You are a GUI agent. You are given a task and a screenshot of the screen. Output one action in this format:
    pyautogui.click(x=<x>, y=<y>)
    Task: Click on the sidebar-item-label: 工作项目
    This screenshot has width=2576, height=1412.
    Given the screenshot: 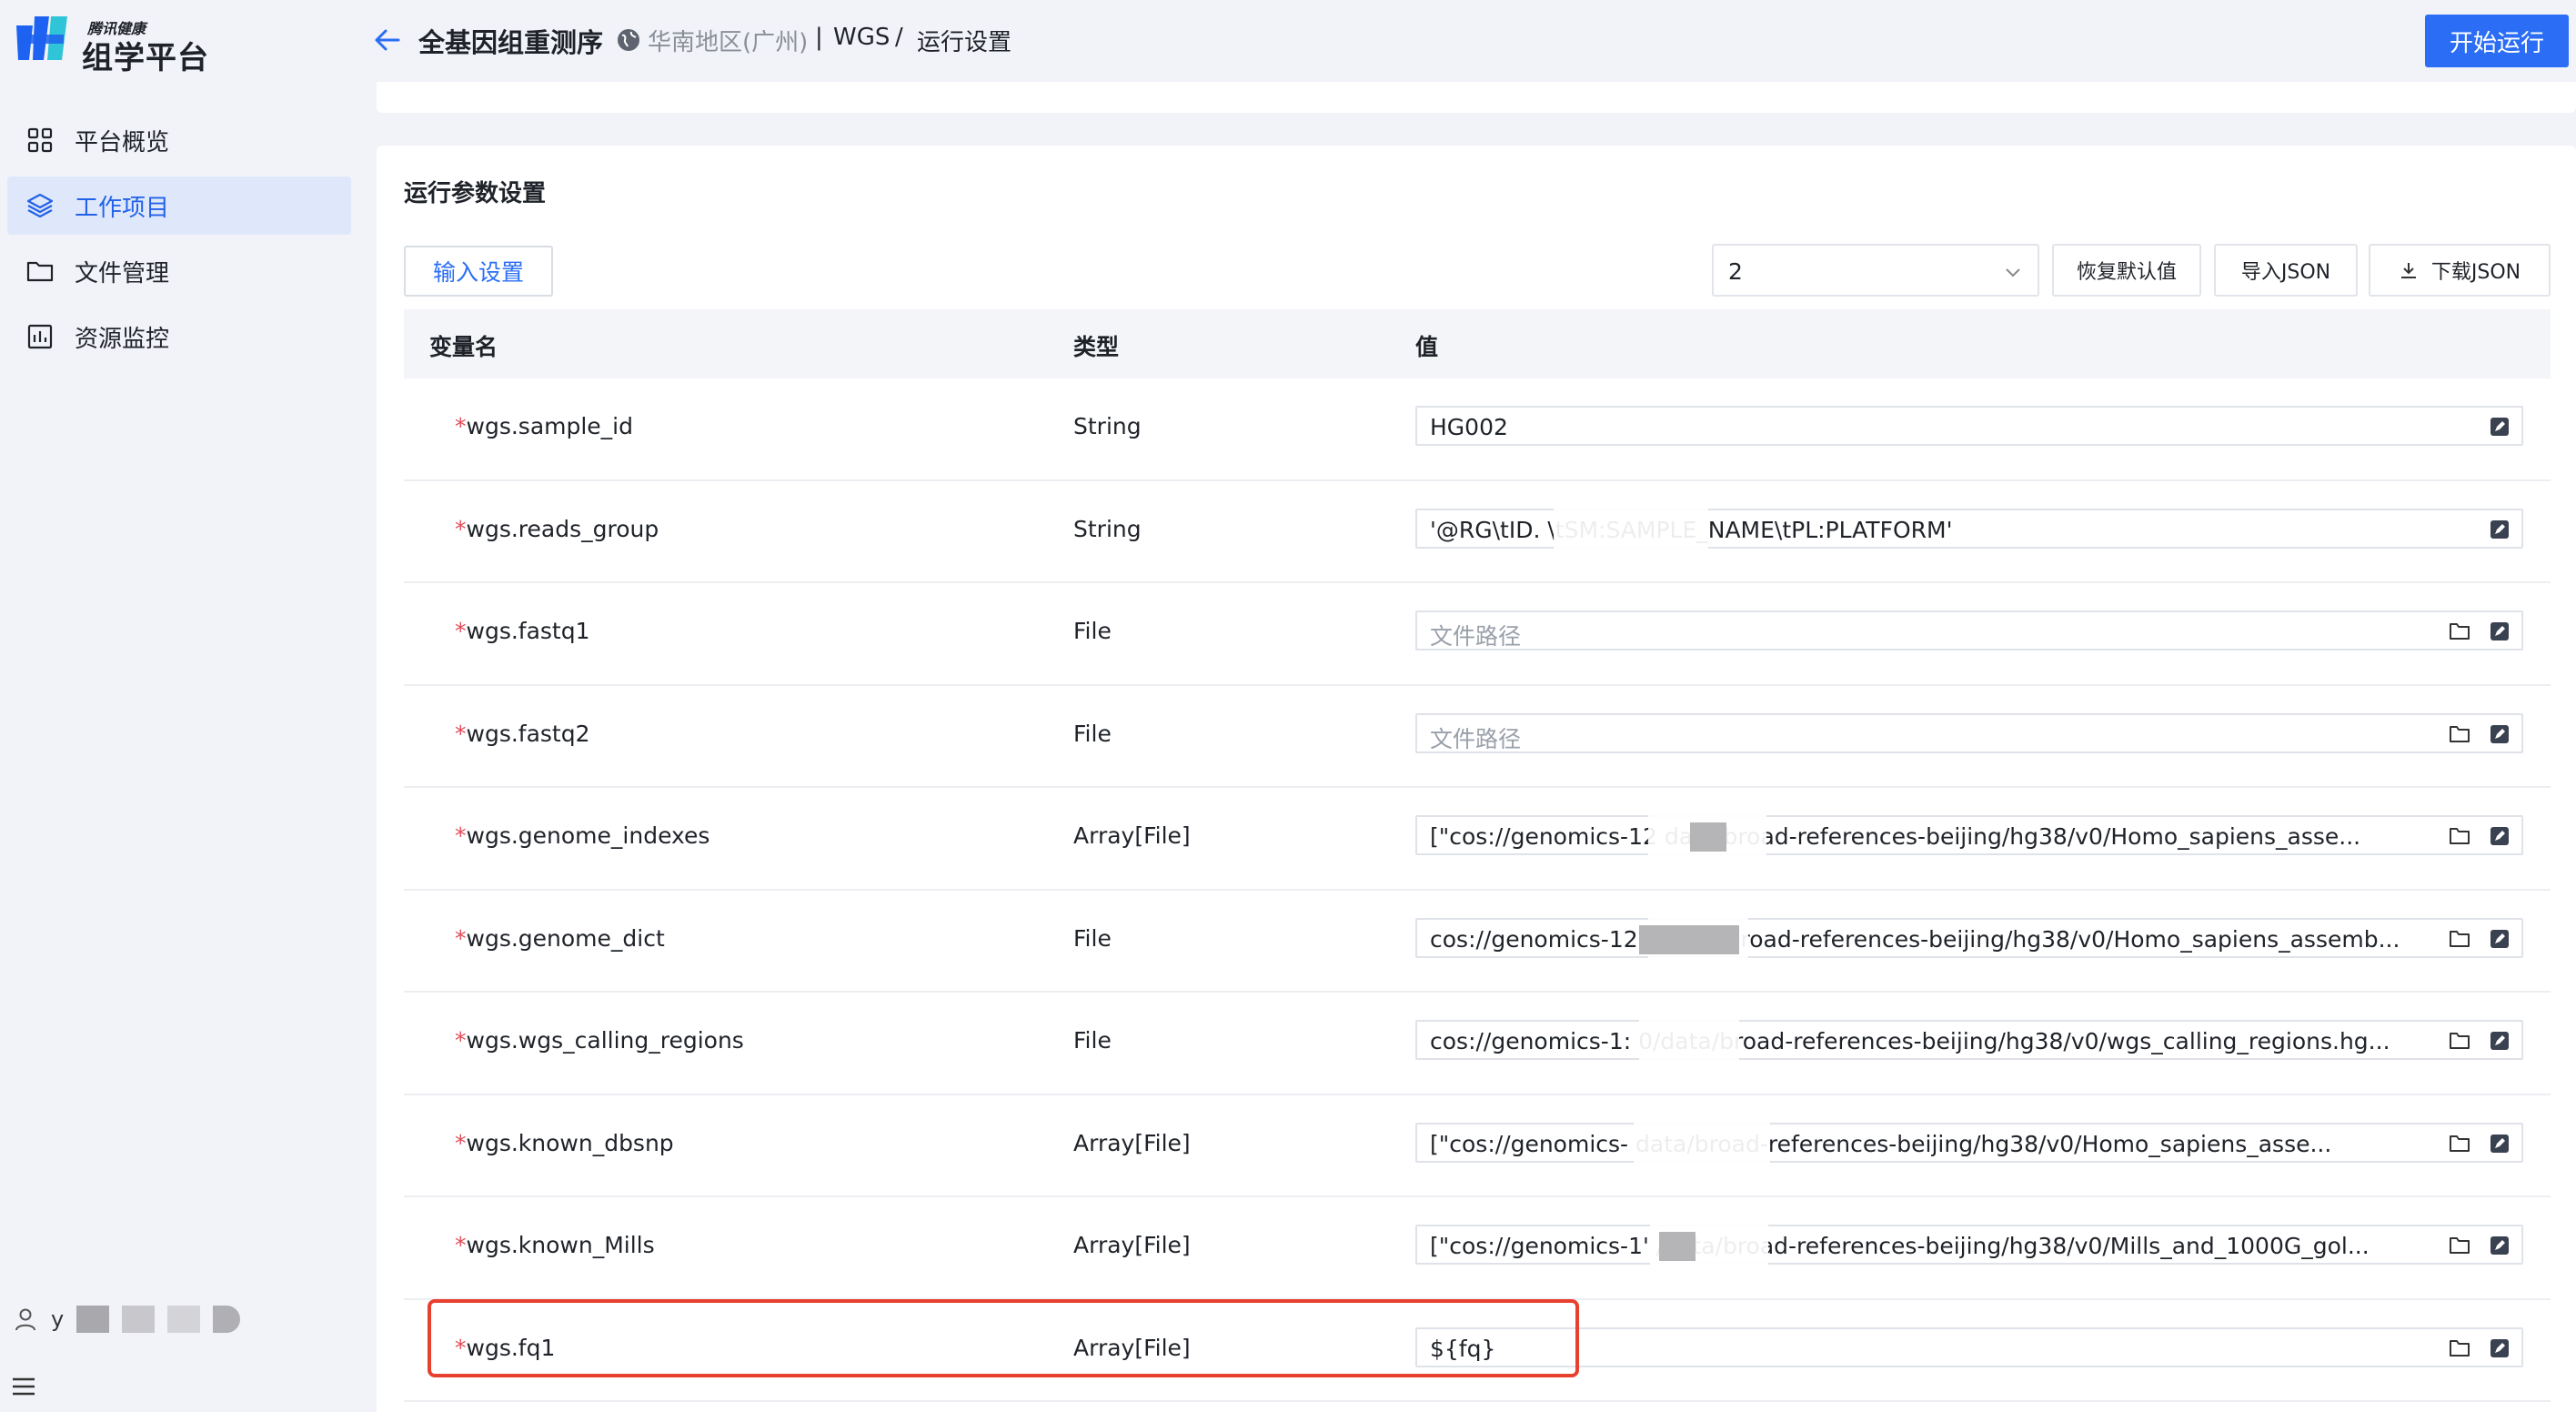 What is the action you would take?
    pyautogui.click(x=122, y=208)
    